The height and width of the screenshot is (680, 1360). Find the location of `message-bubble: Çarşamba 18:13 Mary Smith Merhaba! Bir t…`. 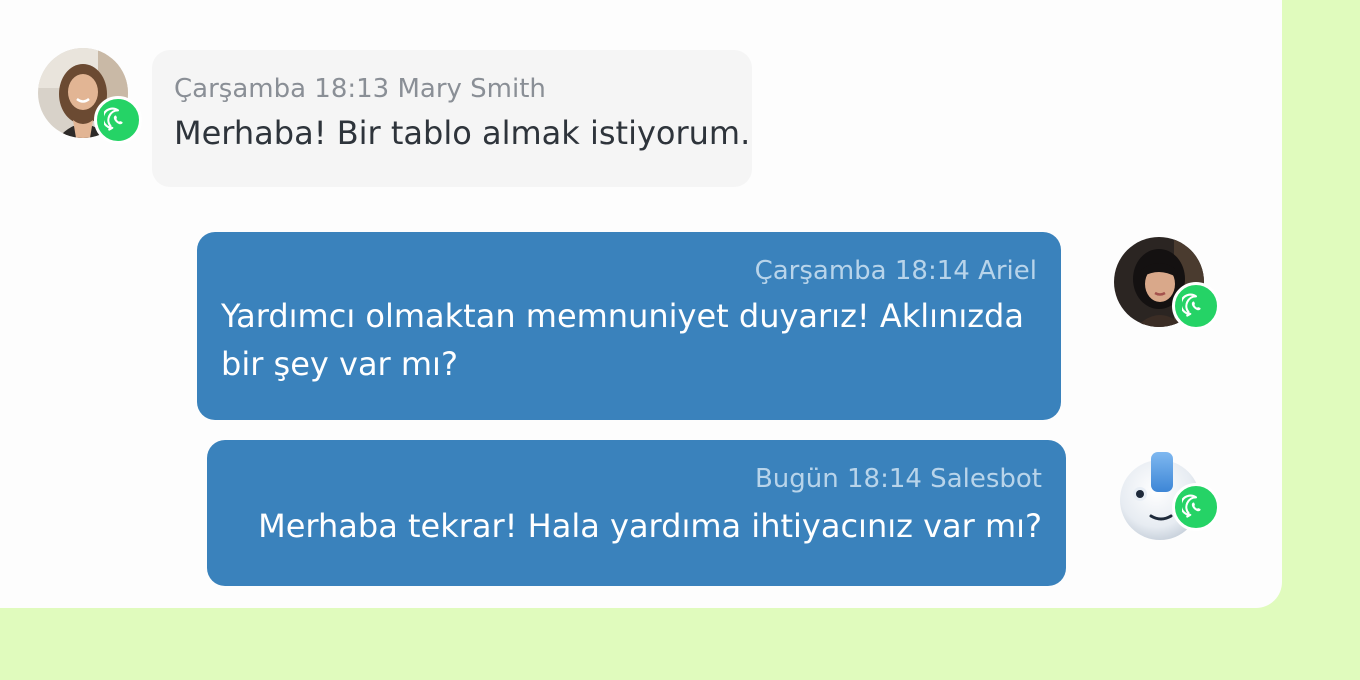

message-bubble: Çarşamba 18:13 Mary Smith Merhaba! Bir t… is located at coordinates (452, 118).